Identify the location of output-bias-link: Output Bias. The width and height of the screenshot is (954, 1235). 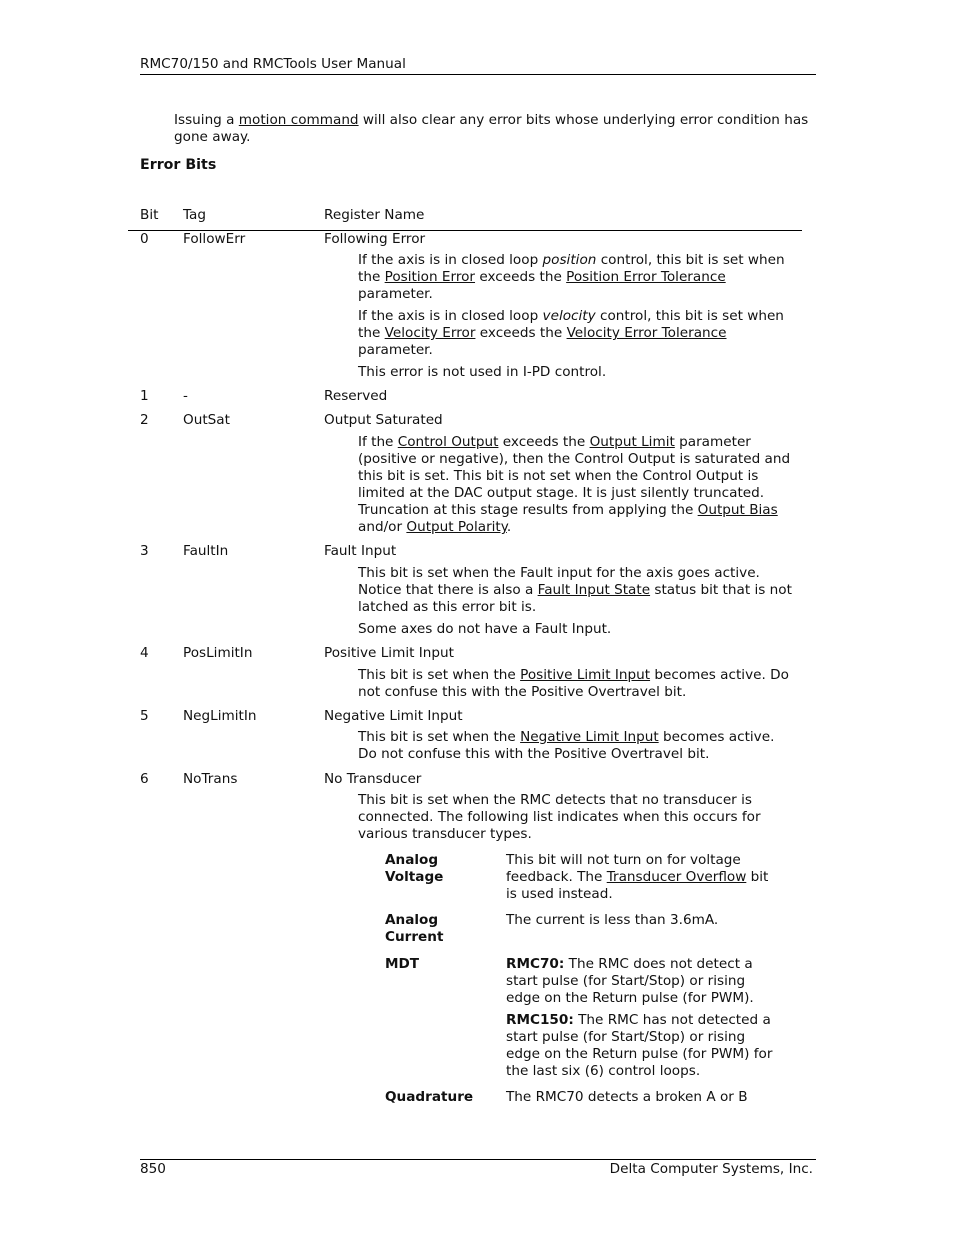
(738, 510).